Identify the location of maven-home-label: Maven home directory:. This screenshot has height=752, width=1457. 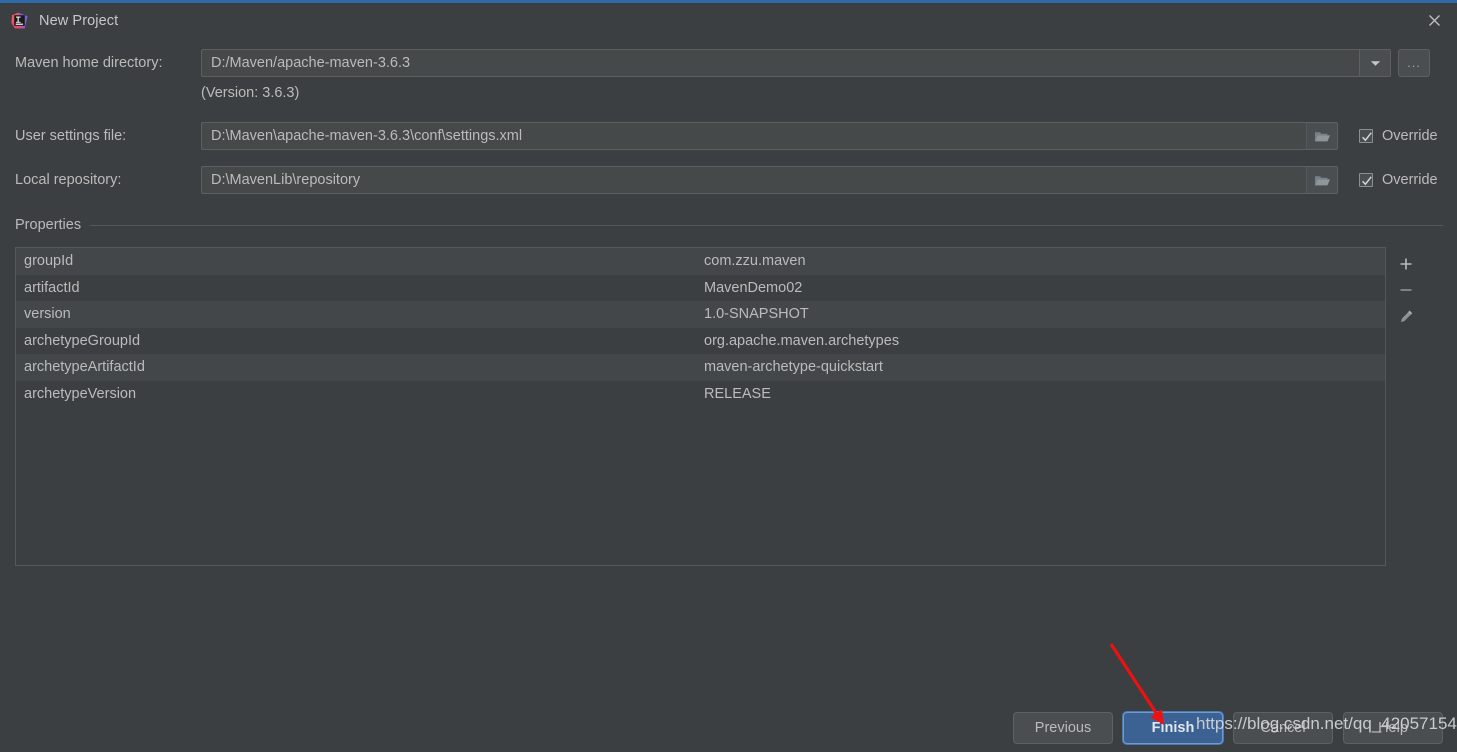
(89, 63).